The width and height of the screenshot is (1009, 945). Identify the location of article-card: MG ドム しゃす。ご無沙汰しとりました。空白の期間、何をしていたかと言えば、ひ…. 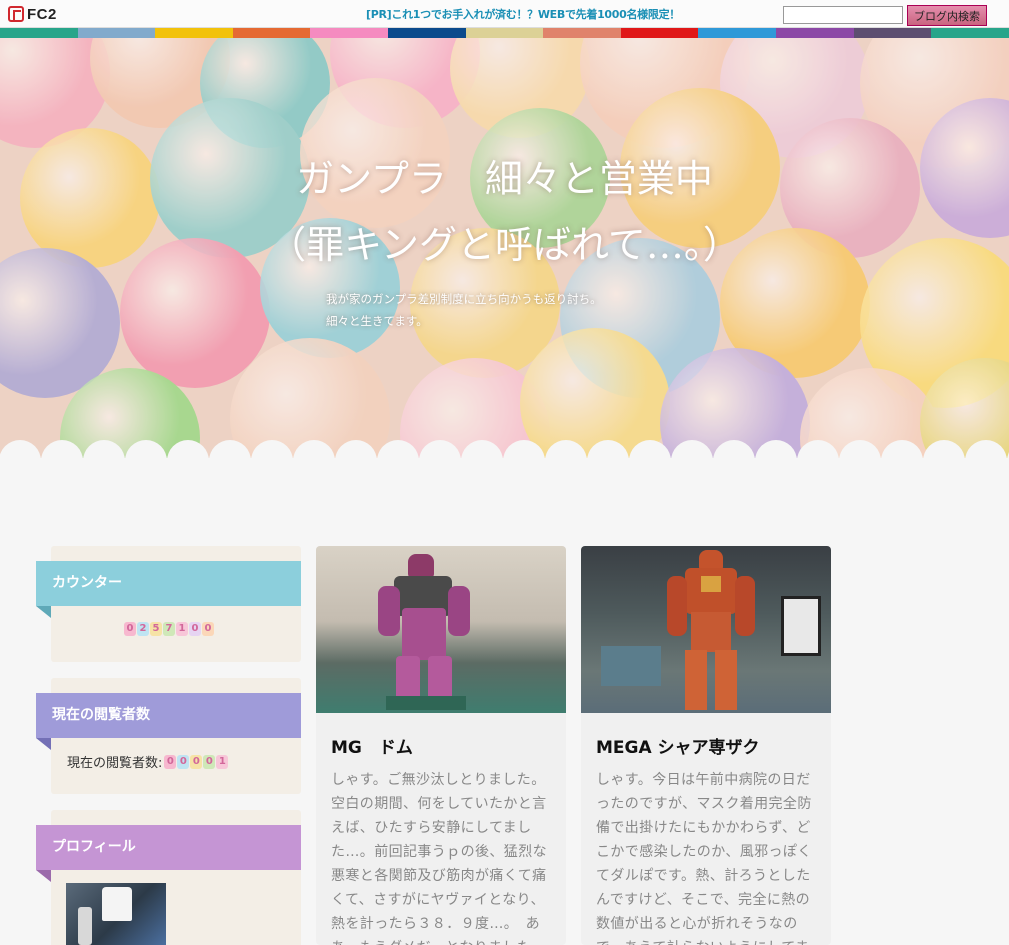
(441, 745).